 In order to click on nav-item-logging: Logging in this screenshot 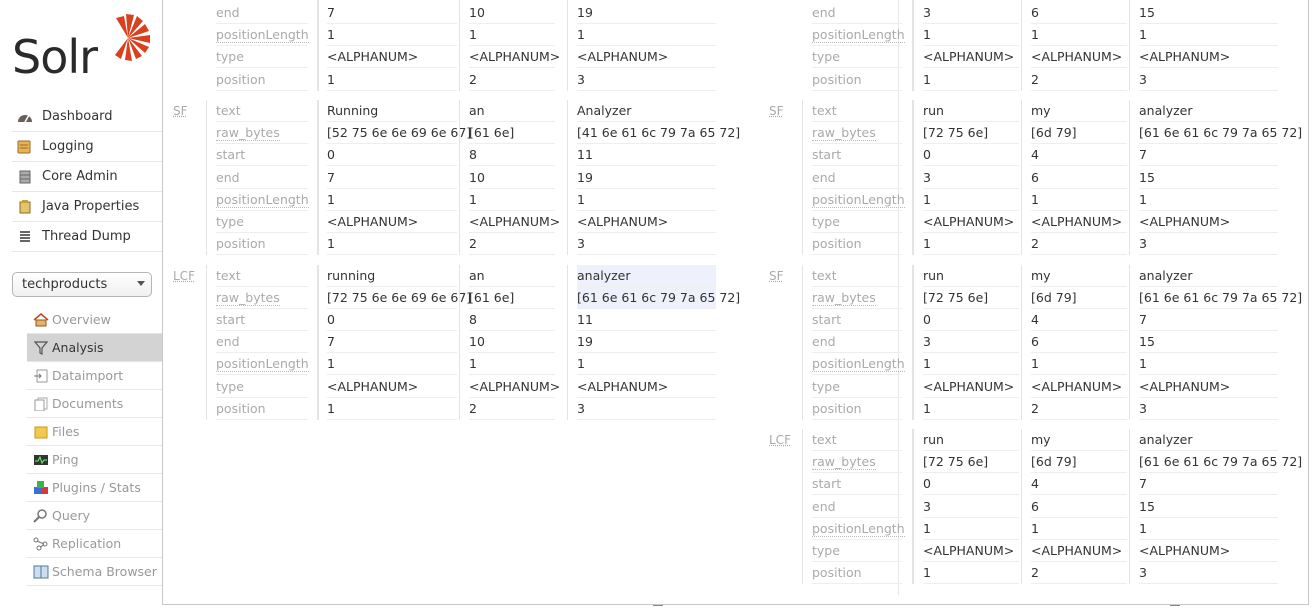, I will do `click(87, 147)`.